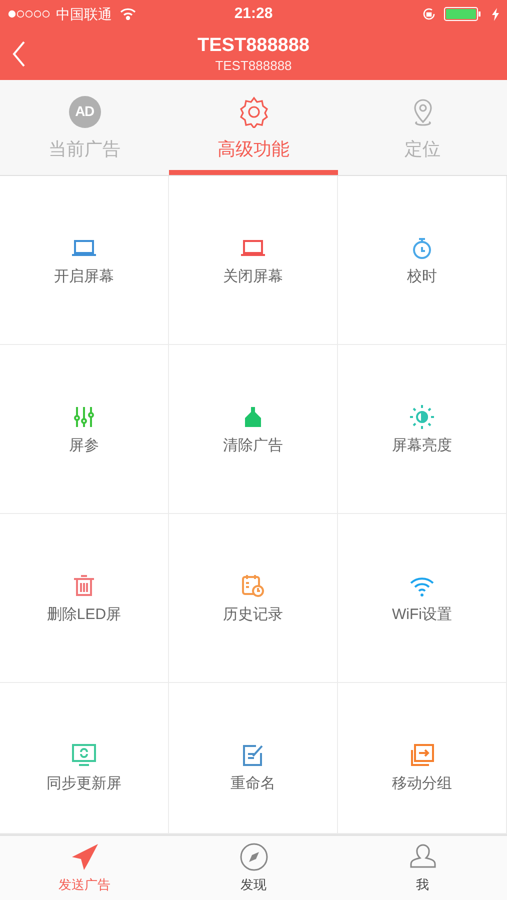 The height and width of the screenshot is (900, 507). Describe the element at coordinates (253, 14) in the screenshot. I see `status-time: 21:28` at that location.